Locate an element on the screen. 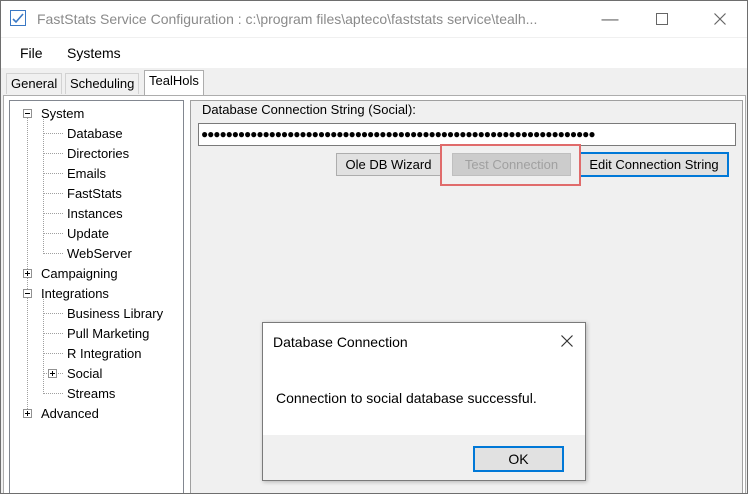 The image size is (748, 494). tree-item-label: R Integration is located at coordinates (104, 353).